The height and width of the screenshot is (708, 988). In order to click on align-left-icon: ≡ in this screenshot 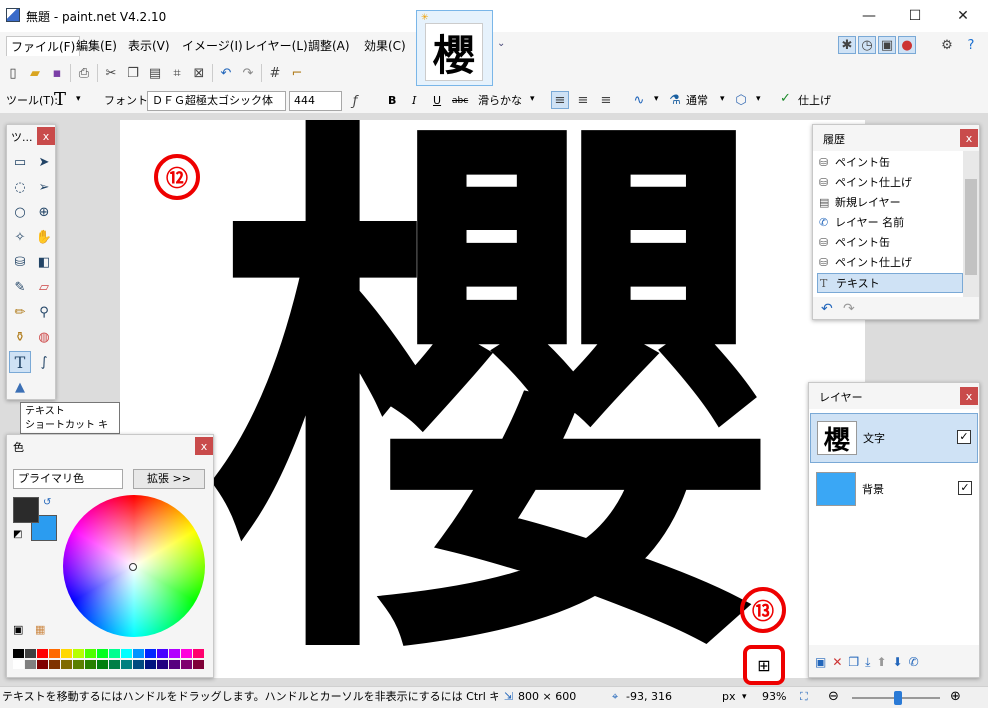, I will do `click(560, 100)`.